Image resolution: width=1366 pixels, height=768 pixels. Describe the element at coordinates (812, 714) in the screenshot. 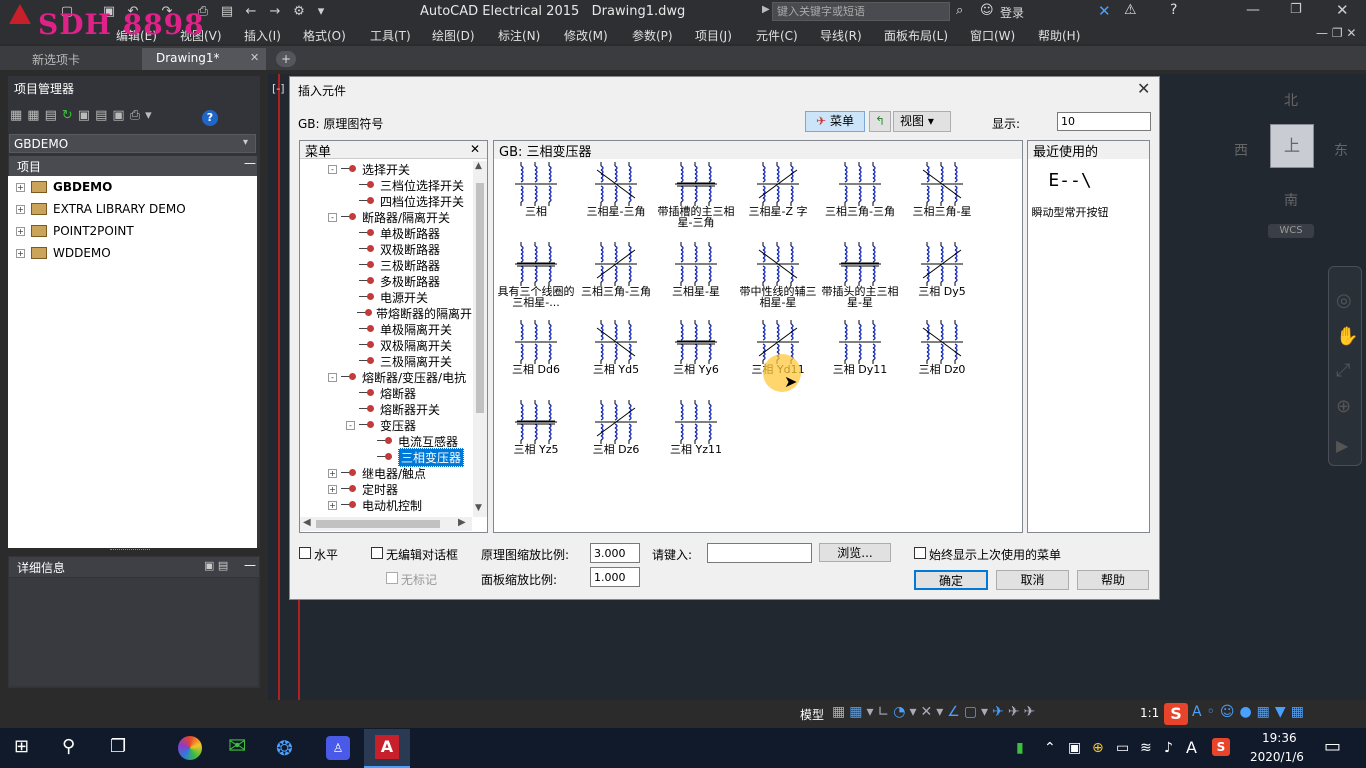

I see `model-tab: 模型` at that location.